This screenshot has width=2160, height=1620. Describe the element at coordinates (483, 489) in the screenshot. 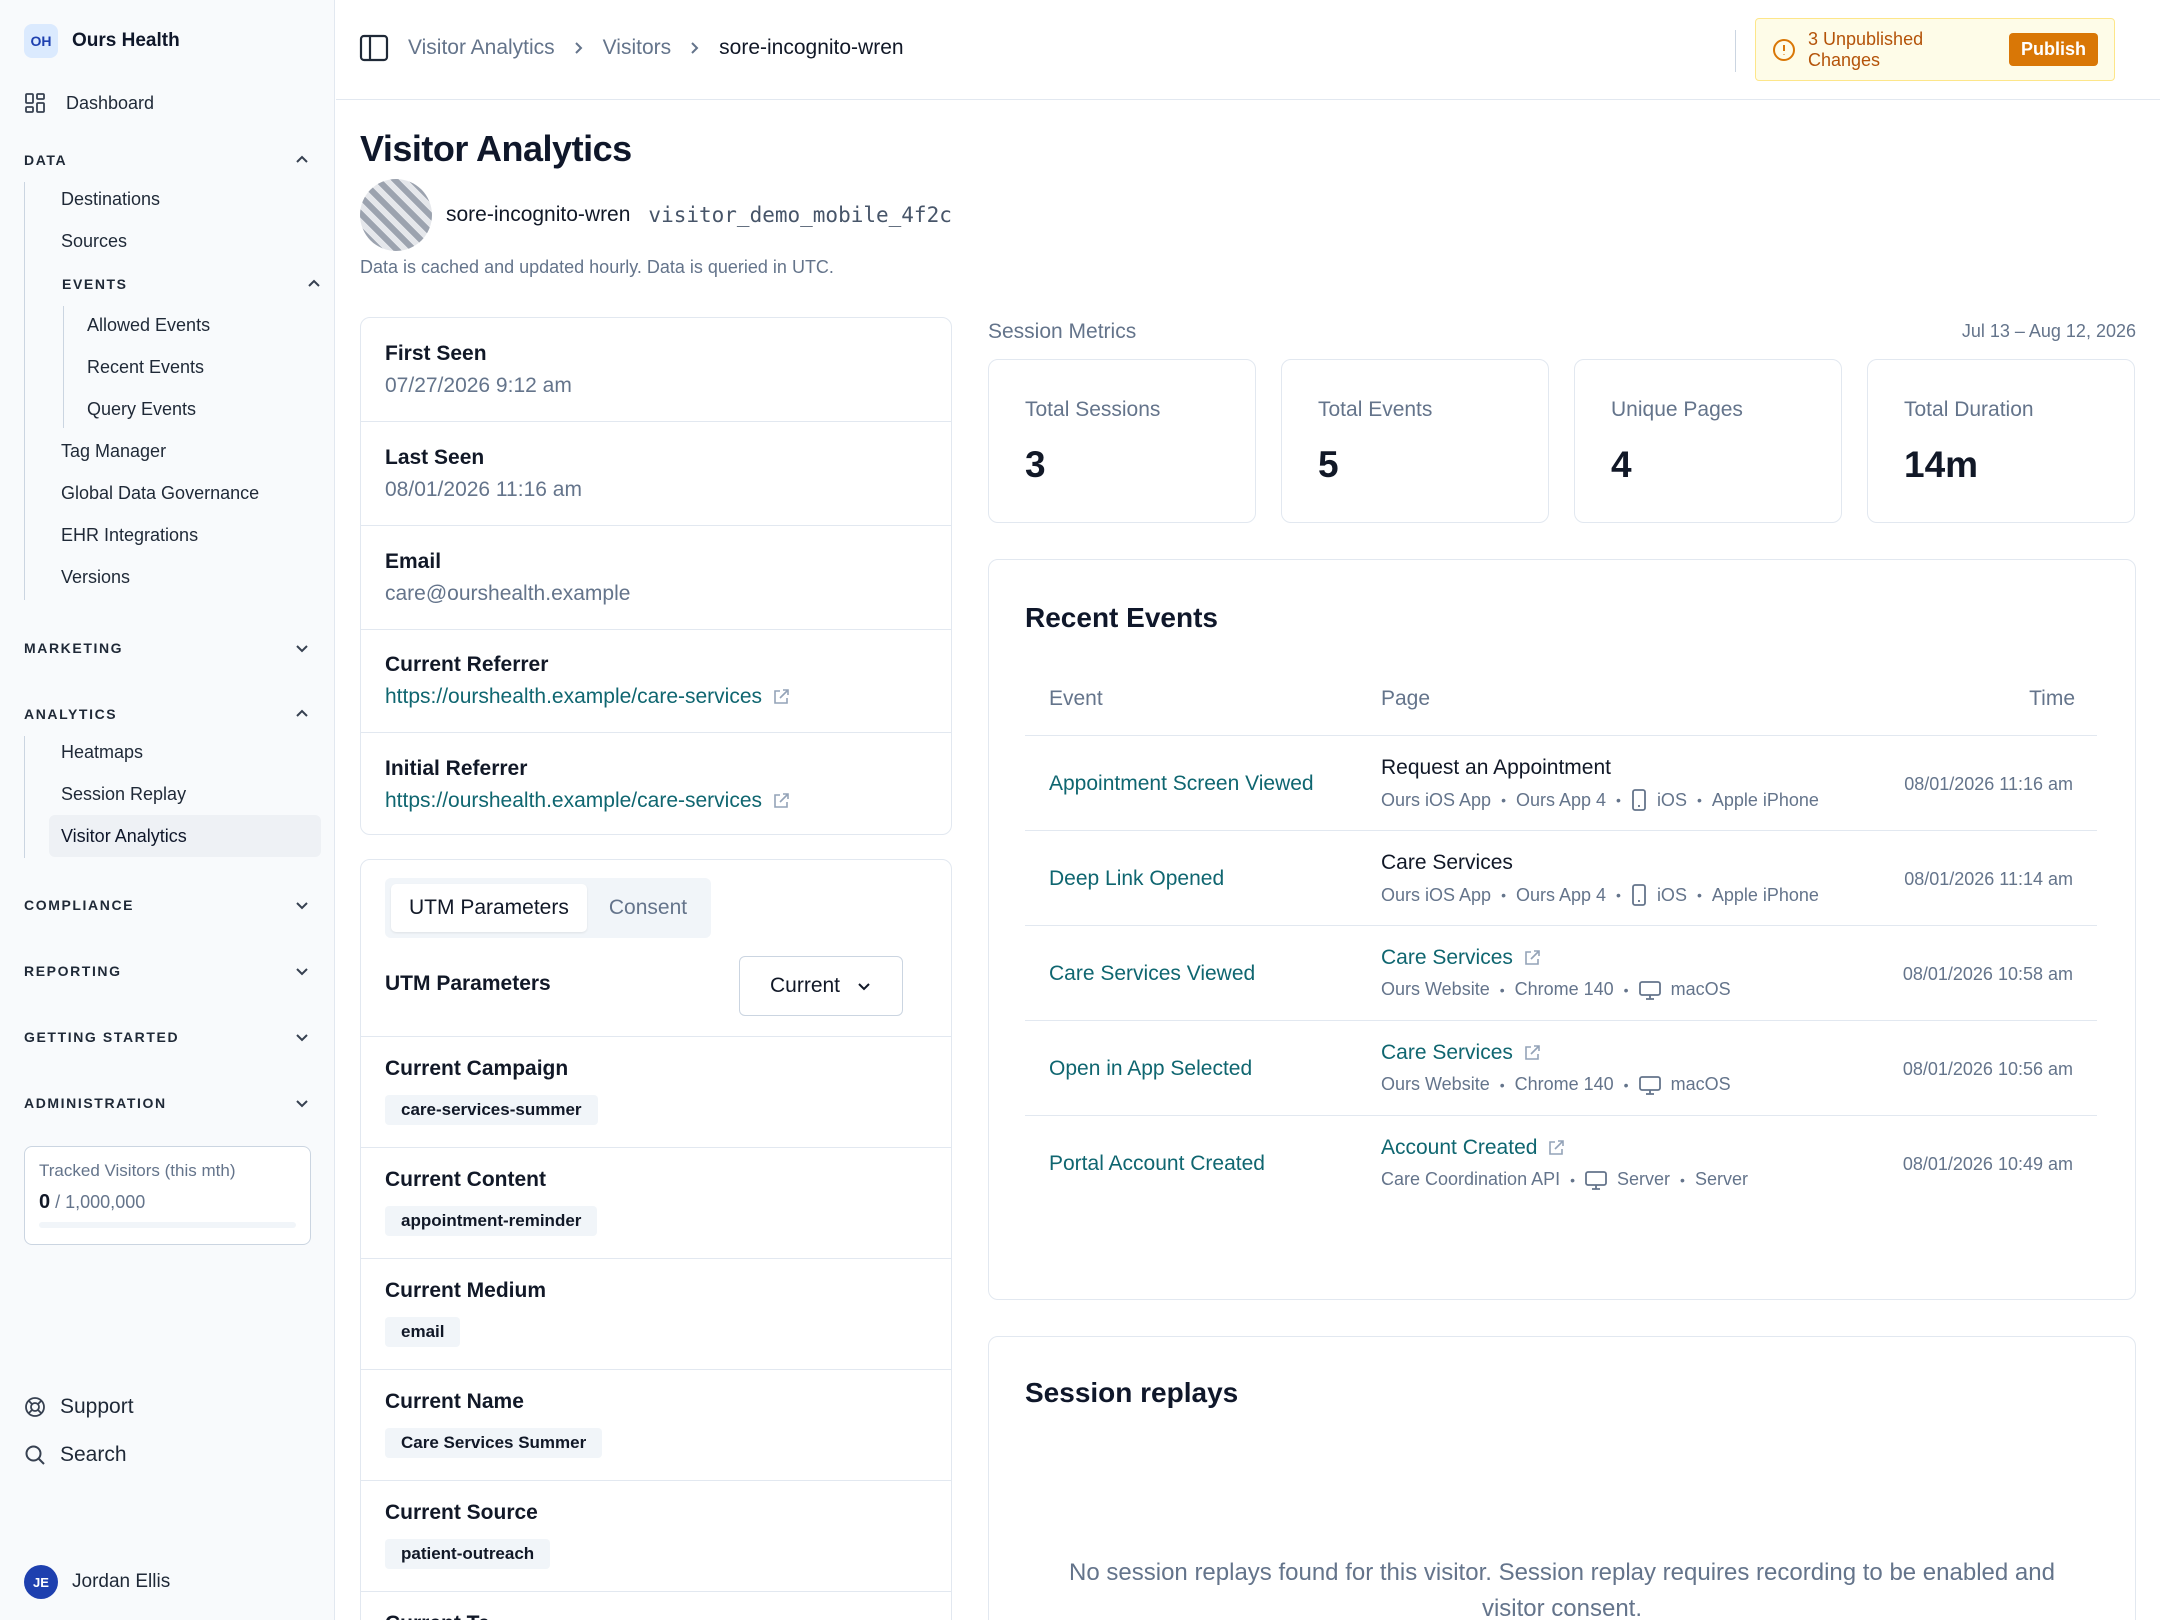

I see `field-value: 08/01/2026 11:16 am` at that location.